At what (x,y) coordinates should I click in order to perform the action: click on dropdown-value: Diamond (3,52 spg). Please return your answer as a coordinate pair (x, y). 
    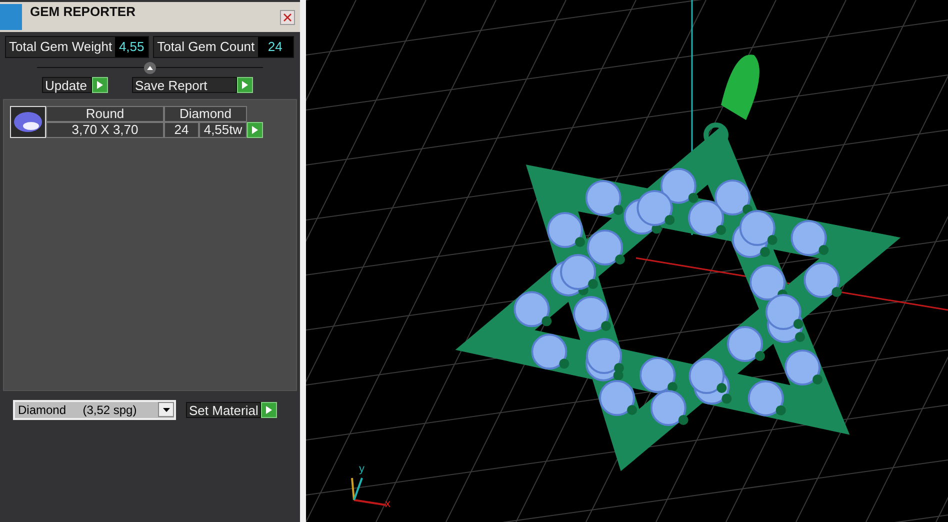
    Looking at the image, I should click on (77, 410).